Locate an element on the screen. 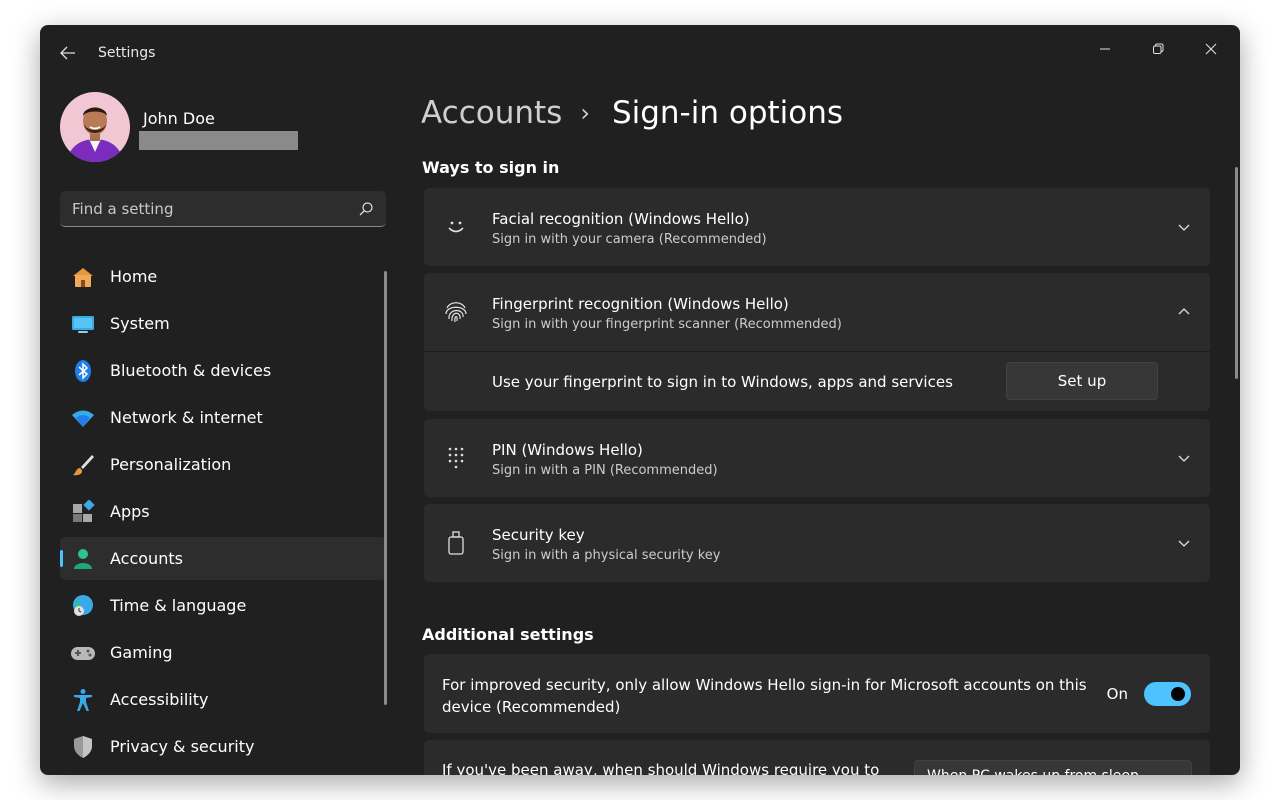  sidebar-item-label: Privacy & security is located at coordinates (182, 746).